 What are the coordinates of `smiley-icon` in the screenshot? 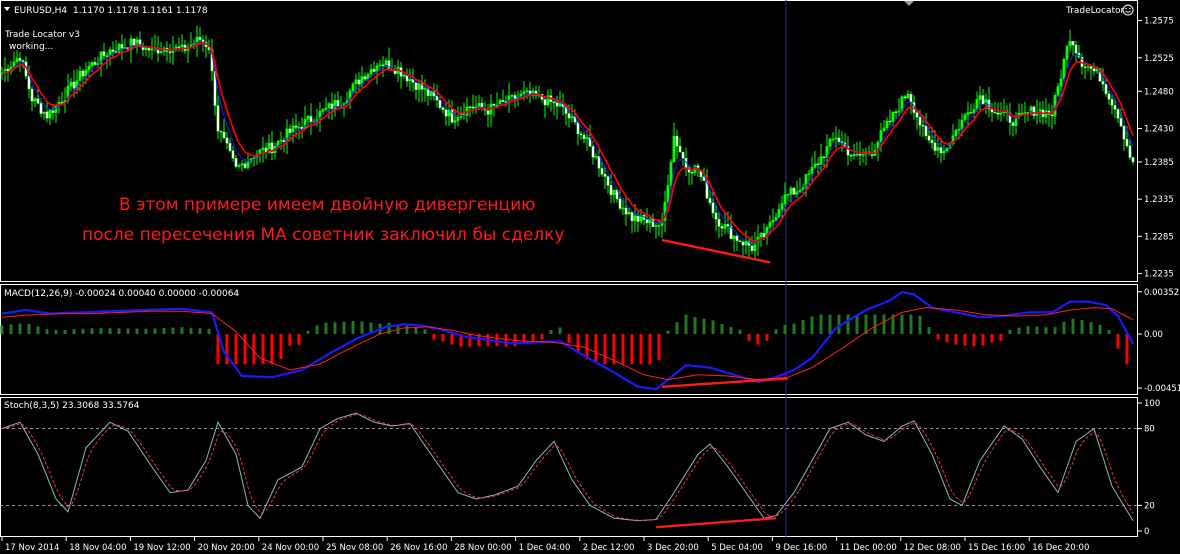 It's located at (1128, 10).